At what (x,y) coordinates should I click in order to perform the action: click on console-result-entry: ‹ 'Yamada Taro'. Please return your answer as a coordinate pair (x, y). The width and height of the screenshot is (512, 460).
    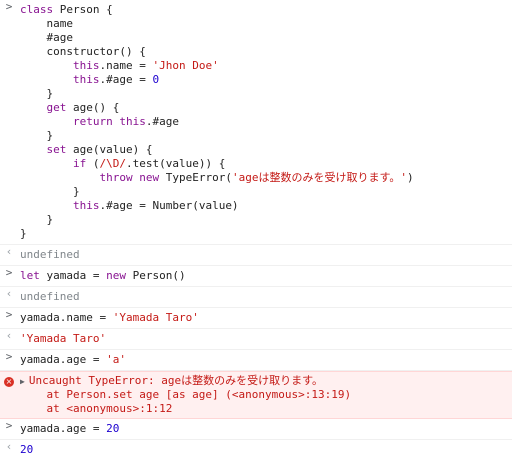
    Looking at the image, I should click on (256, 339).